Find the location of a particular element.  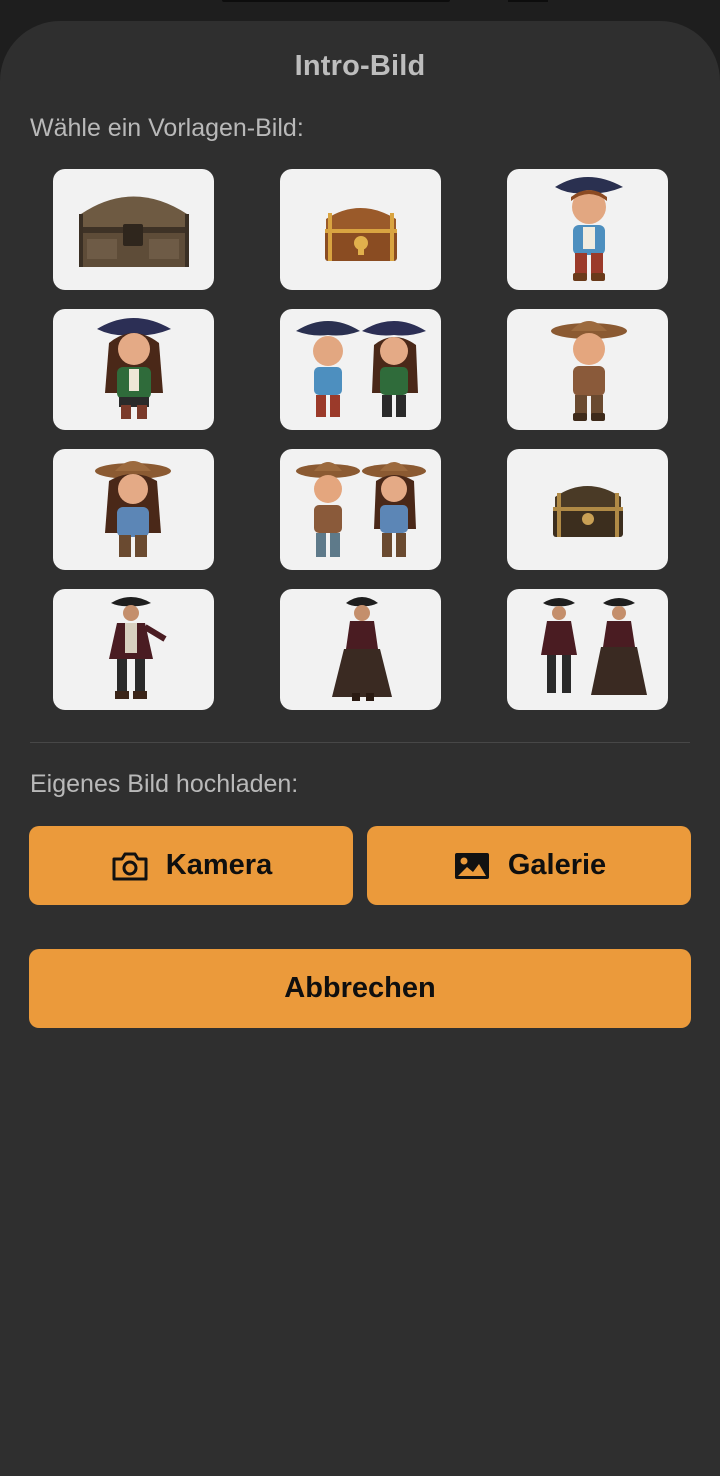

pirate-adults-pair-image is located at coordinates (594, 646).